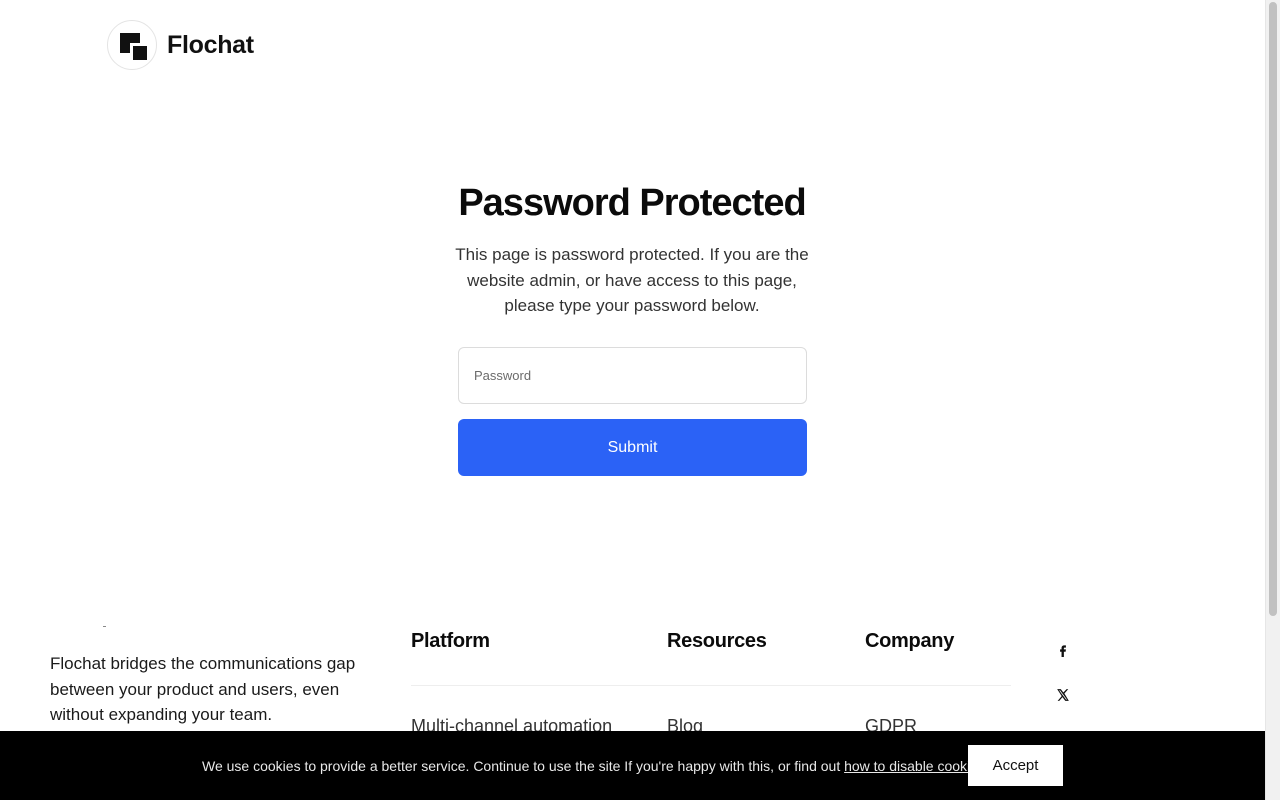  I want to click on logo-link: Flochat, so click(180, 45).